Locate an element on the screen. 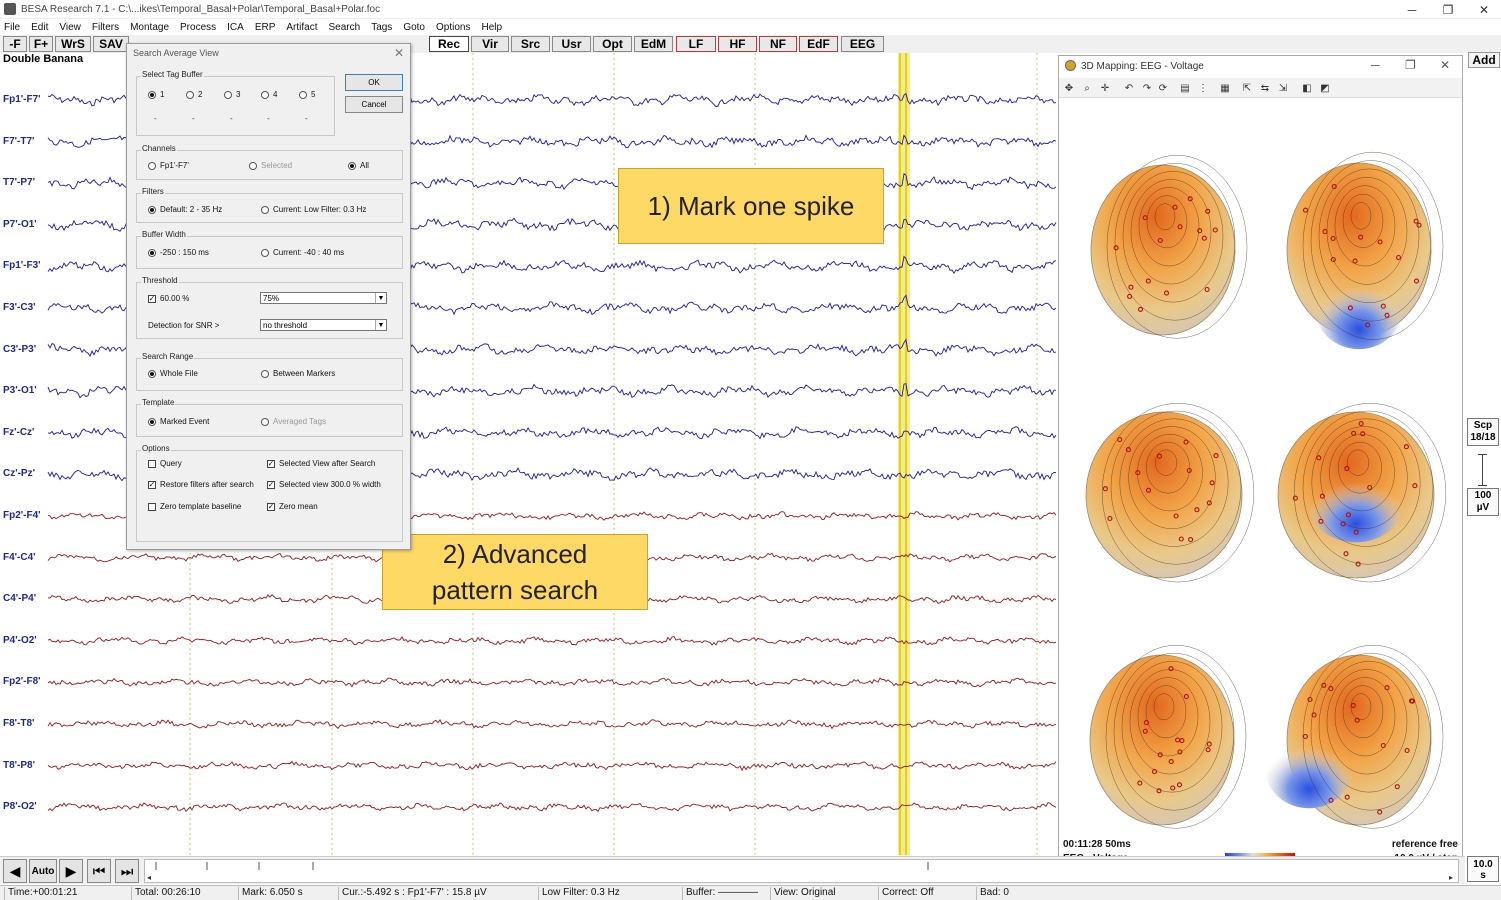  toolbar-button-eeg: EEG is located at coordinates (862, 44).